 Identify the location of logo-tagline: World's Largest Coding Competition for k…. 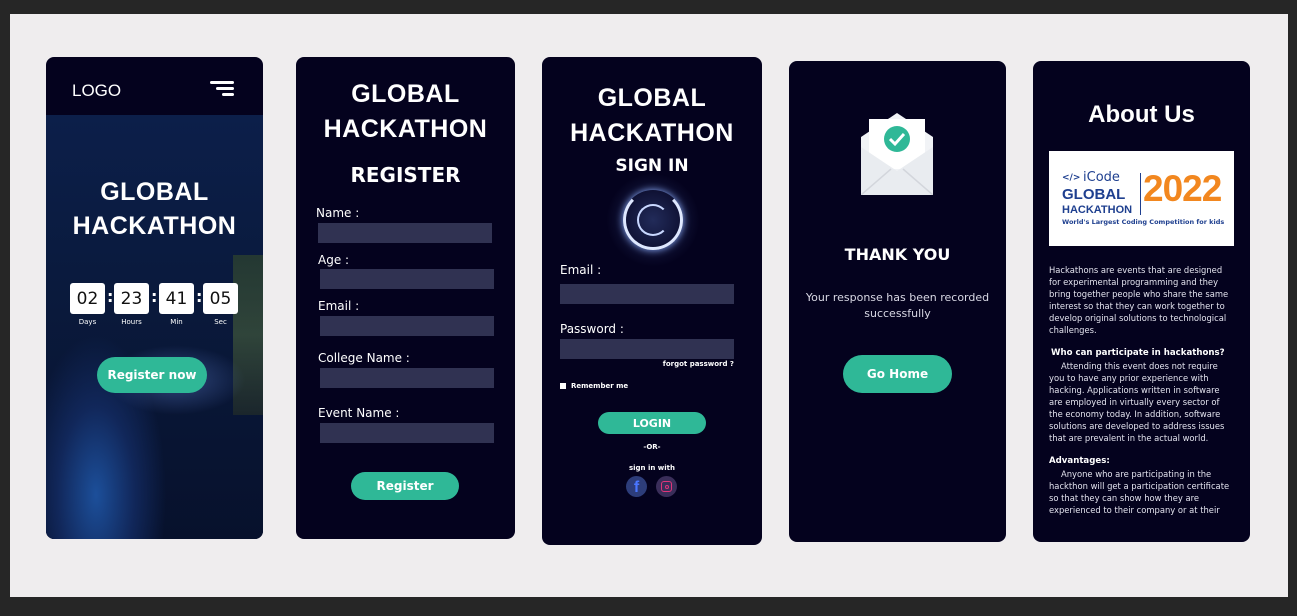
(1143, 222).